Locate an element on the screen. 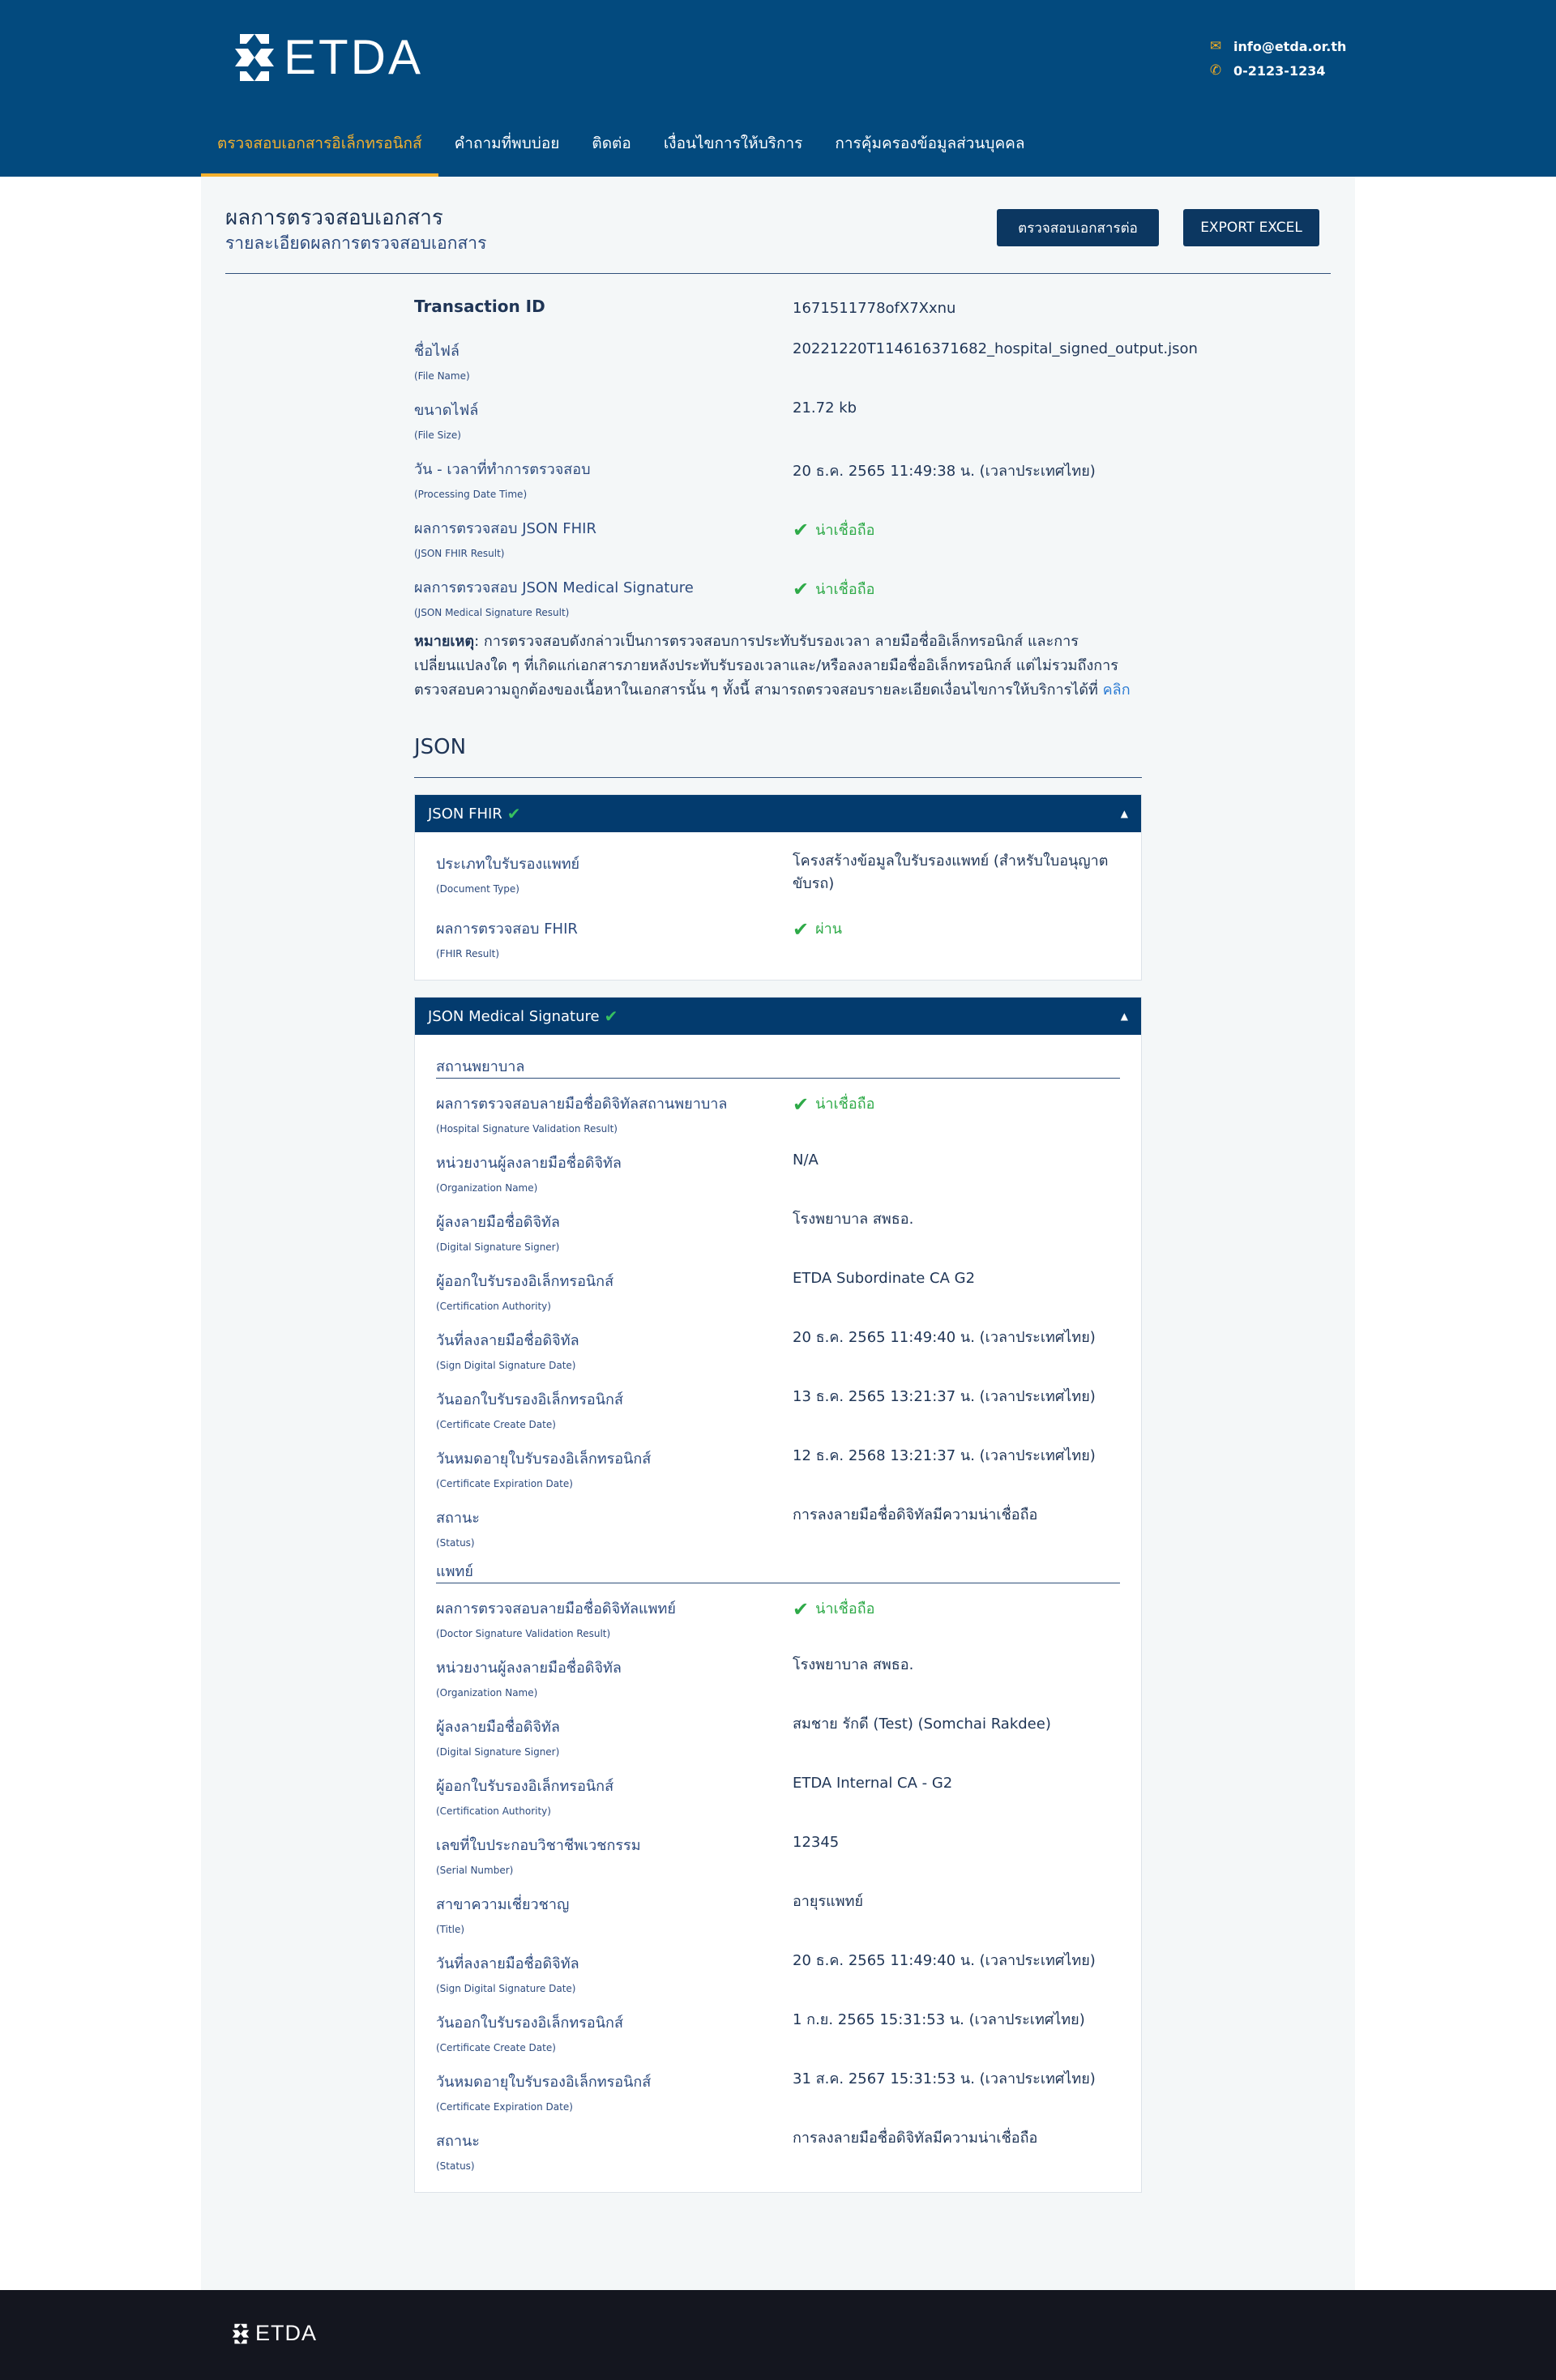 The width and height of the screenshot is (1556, 2380). row-value: 12345 is located at coordinates (816, 1842).